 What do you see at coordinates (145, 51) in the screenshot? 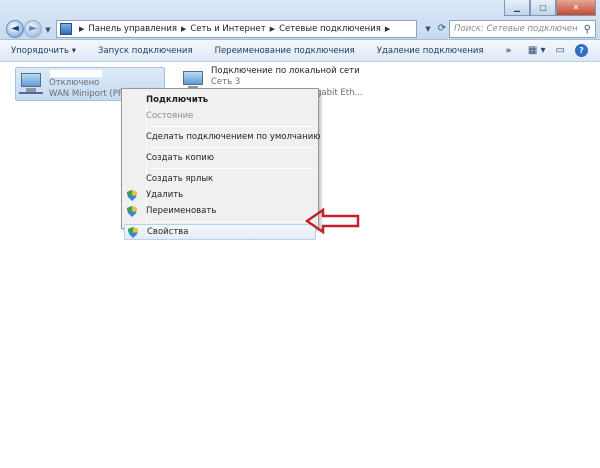
I see `start-connection-button: Запуск подключения` at bounding box center [145, 51].